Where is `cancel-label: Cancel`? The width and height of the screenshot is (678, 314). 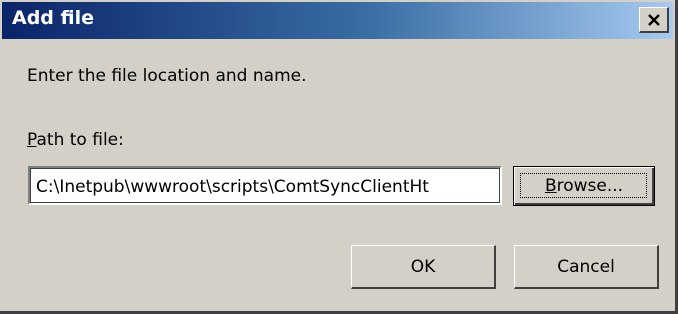 cancel-label: Cancel is located at coordinates (586, 266).